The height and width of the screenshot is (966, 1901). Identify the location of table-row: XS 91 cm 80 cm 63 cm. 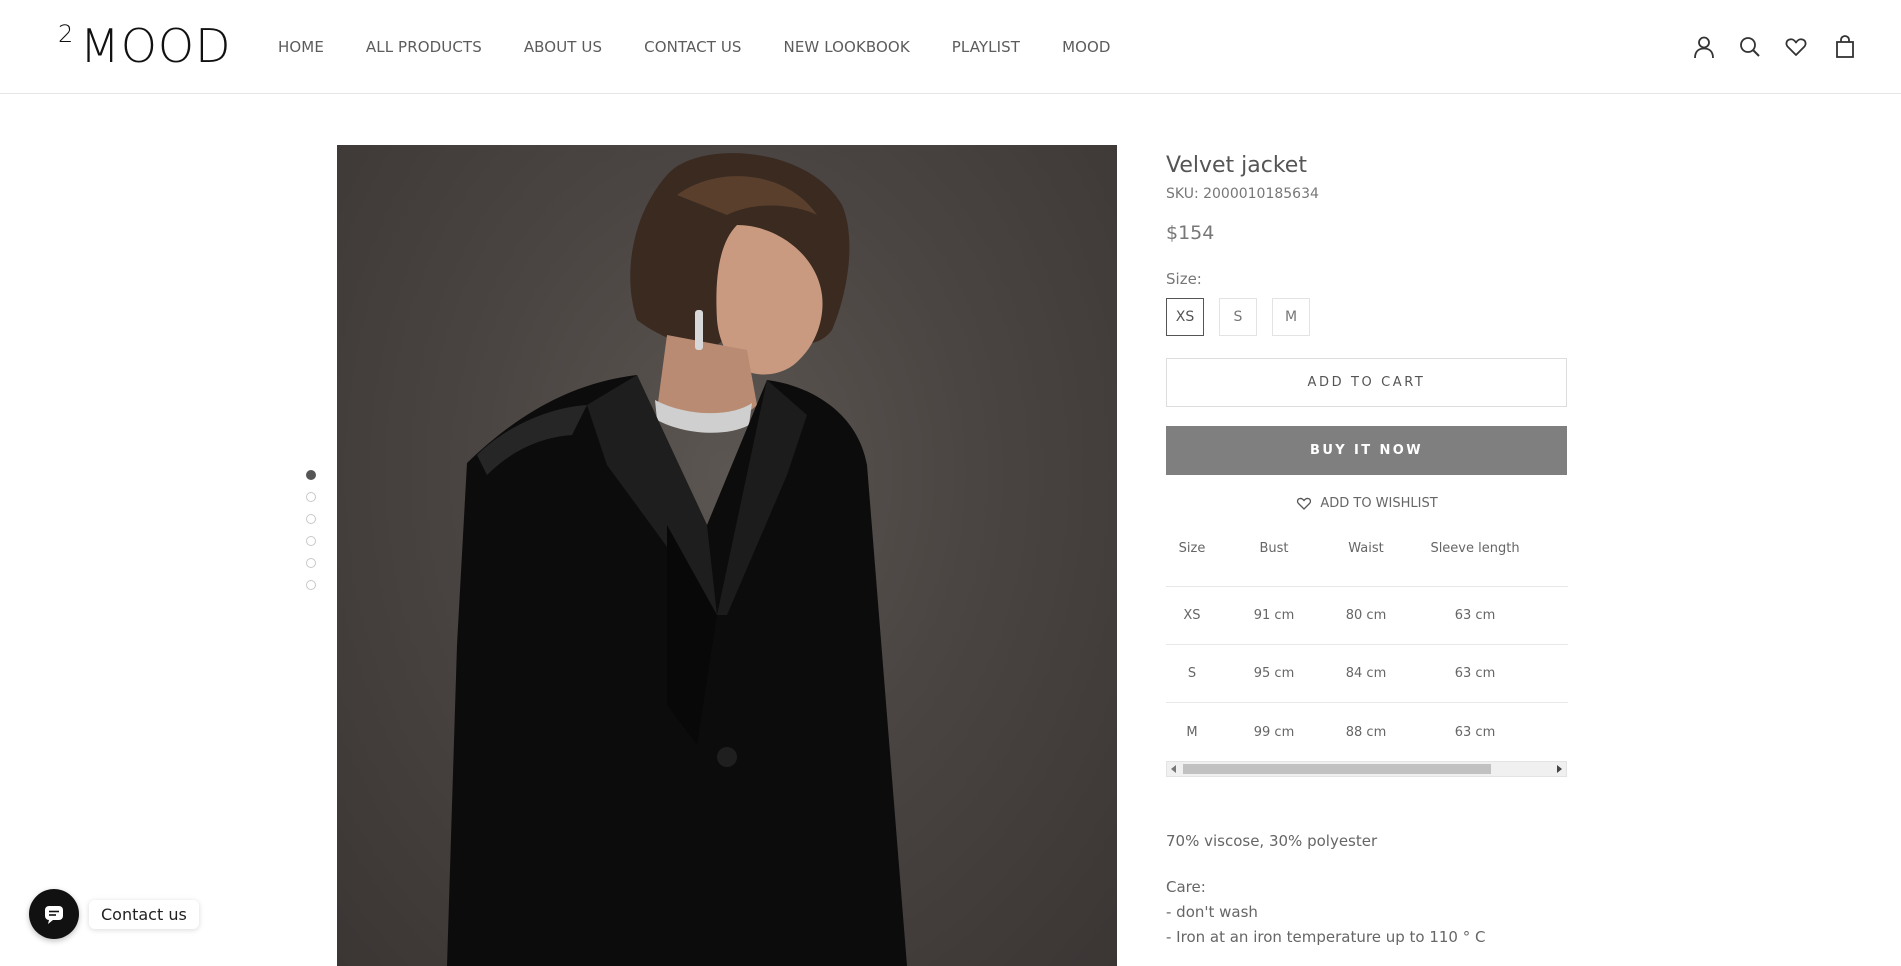
(1367, 616).